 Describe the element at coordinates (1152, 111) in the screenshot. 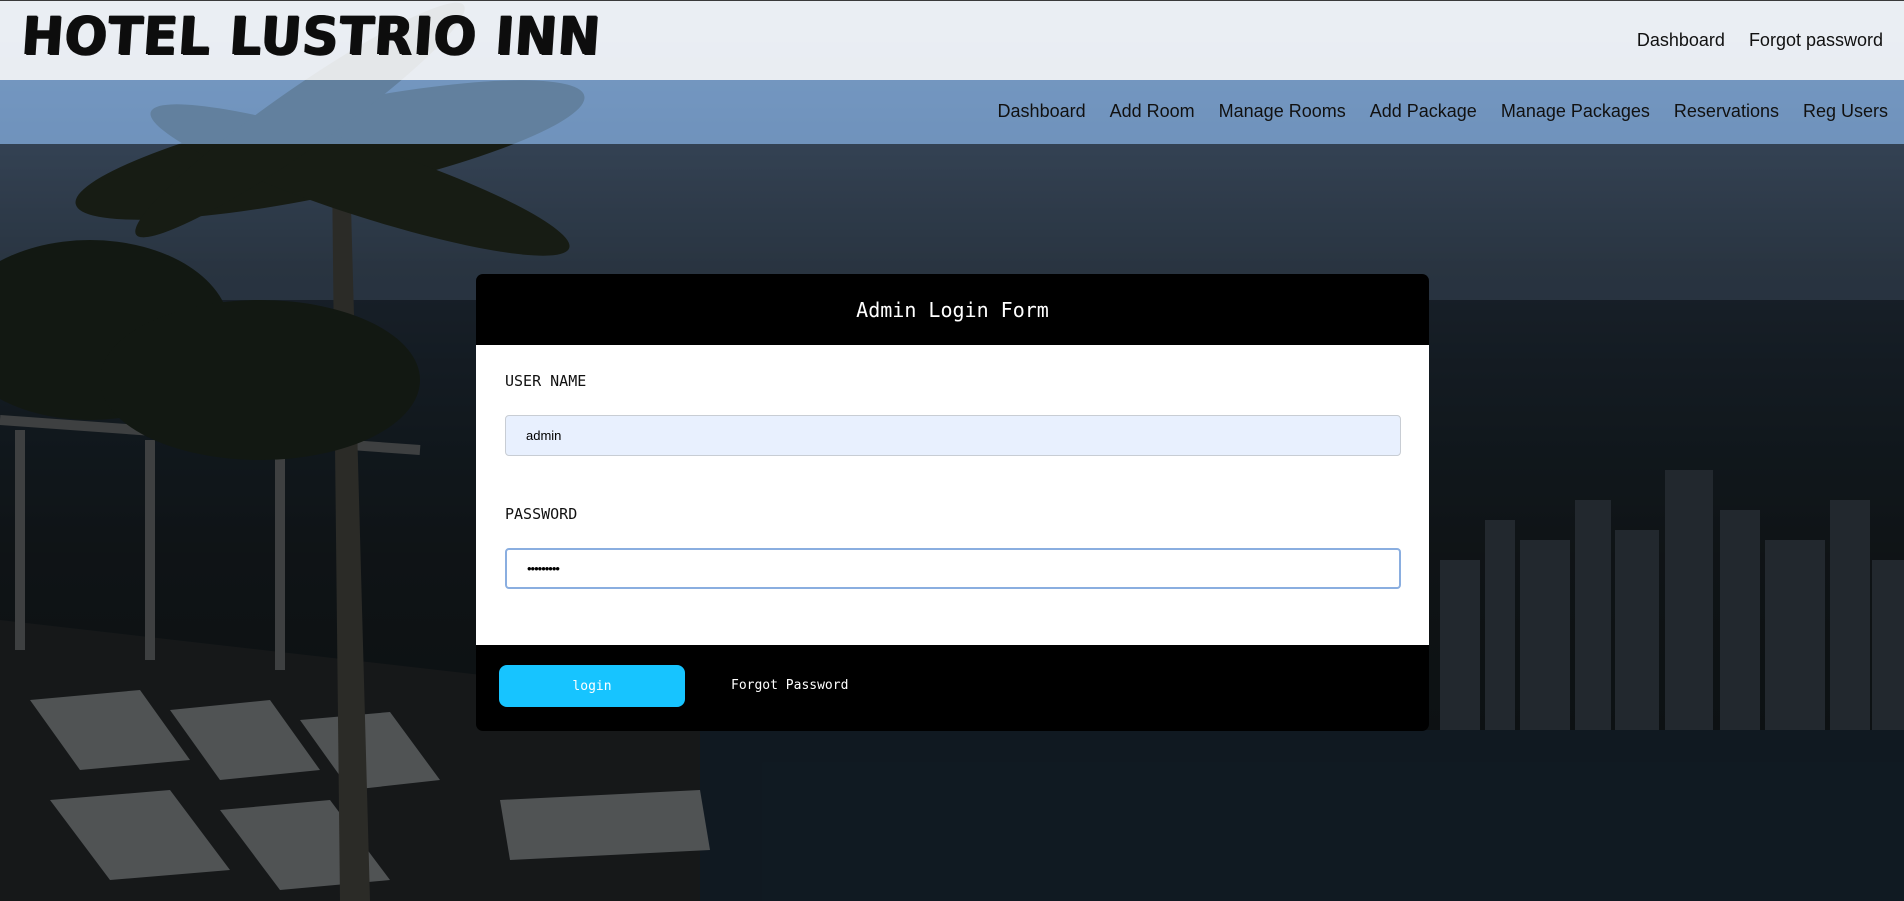

I see `nav-item-add-room: Add Room` at that location.